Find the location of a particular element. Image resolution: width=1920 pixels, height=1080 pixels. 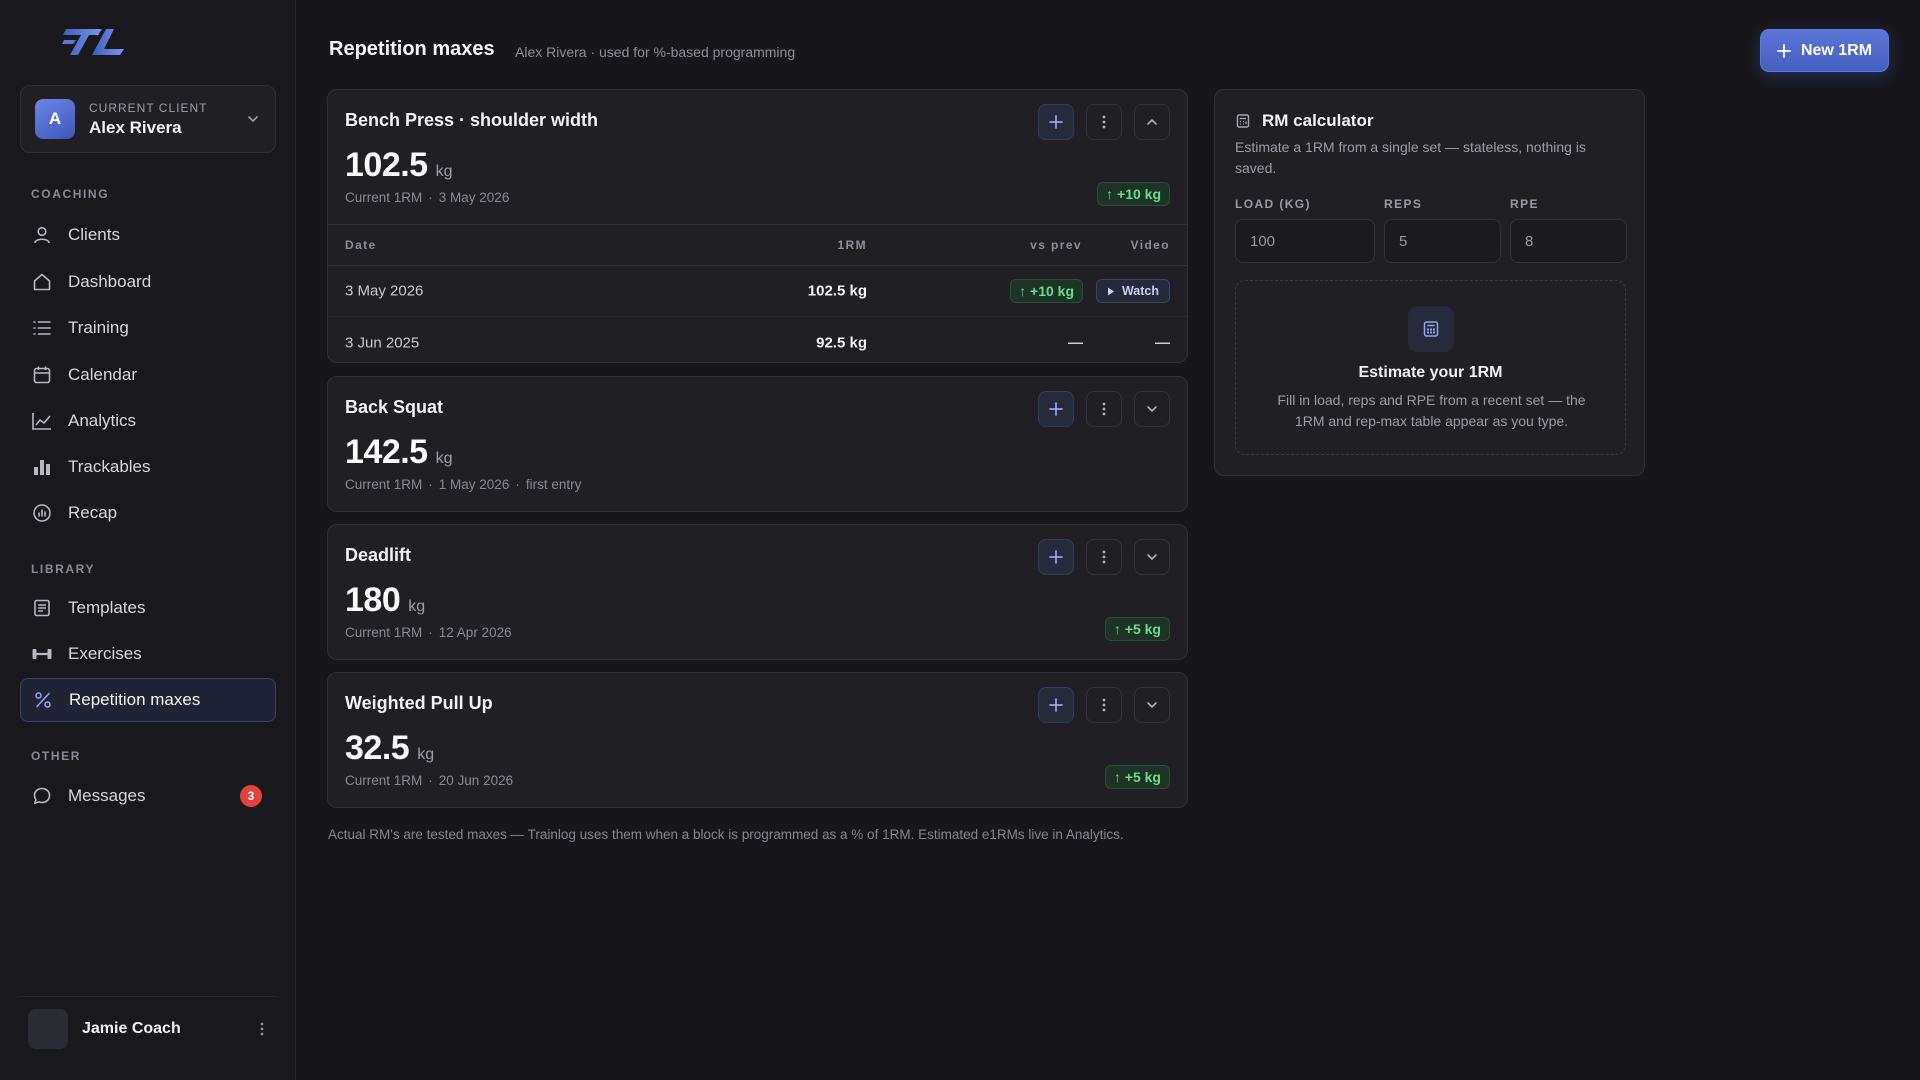

play-icon is located at coordinates (1111, 291).